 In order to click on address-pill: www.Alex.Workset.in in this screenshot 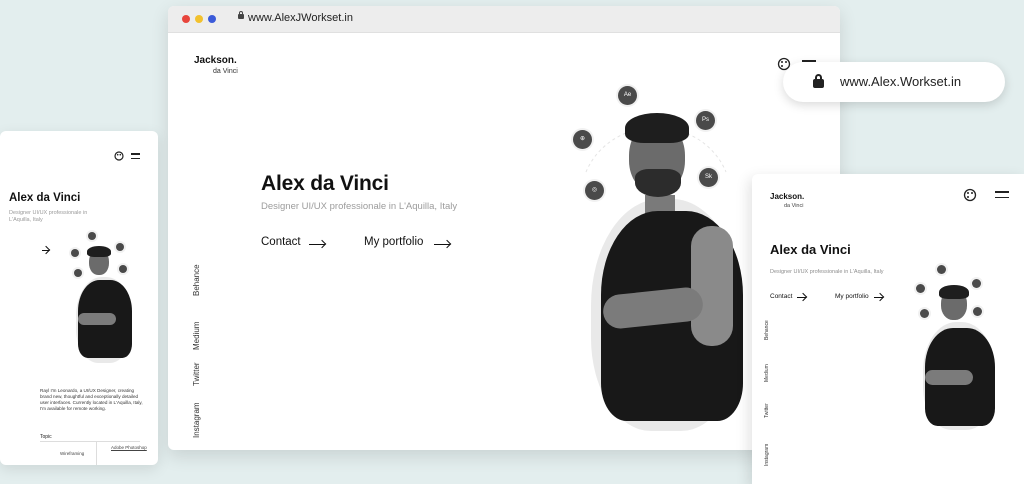, I will do `click(894, 82)`.